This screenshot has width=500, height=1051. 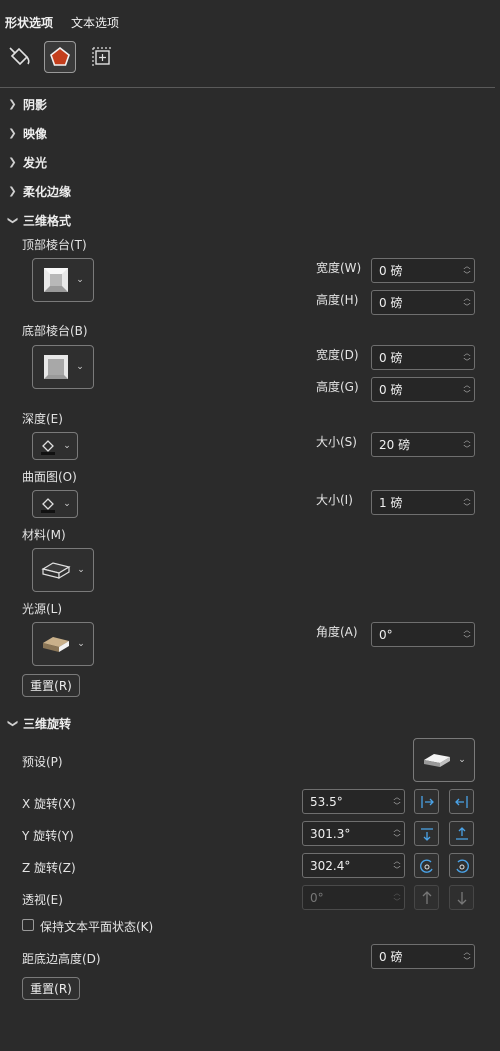 What do you see at coordinates (28, 925) in the screenshot?
I see `keep-text-flat-checkbox` at bounding box center [28, 925].